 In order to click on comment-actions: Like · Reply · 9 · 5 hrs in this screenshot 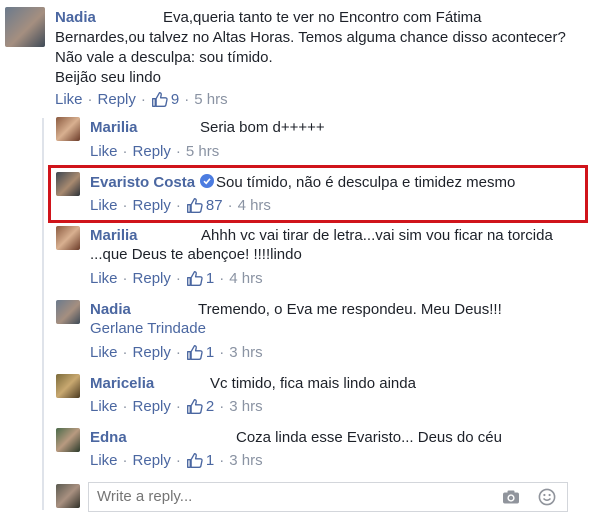, I will do `click(141, 99)`.